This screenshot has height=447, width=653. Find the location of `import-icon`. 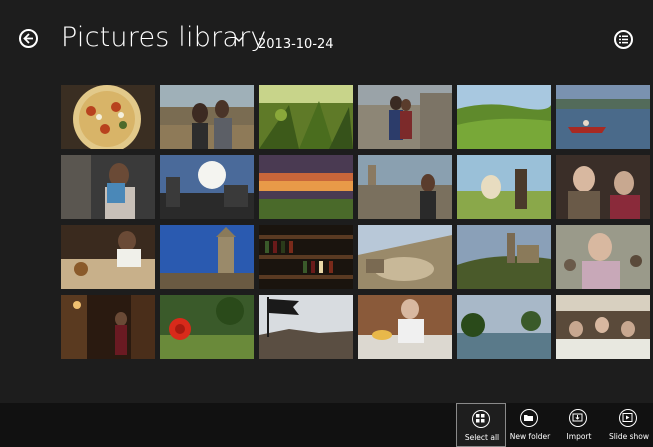

import-icon is located at coordinates (578, 418).